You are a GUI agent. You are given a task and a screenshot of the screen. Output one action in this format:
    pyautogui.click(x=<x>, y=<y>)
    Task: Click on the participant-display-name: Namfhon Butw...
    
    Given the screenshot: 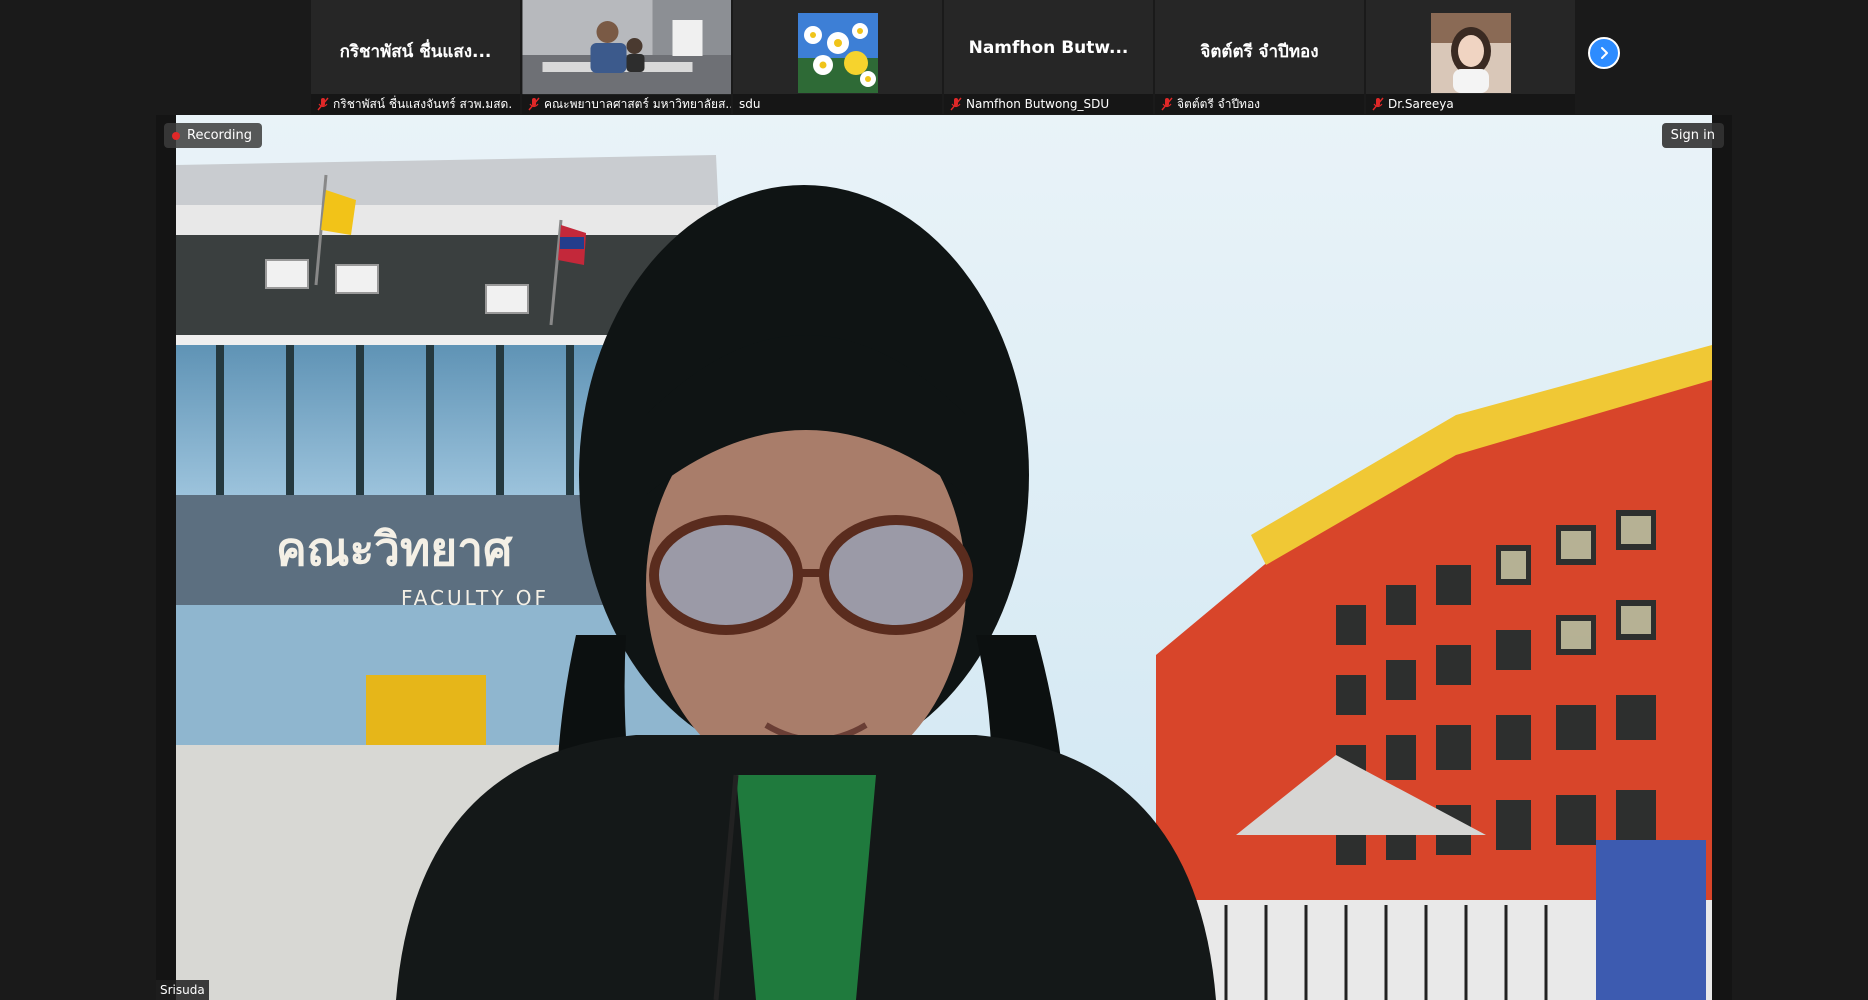 What is the action you would take?
    pyautogui.click(x=1048, y=48)
    